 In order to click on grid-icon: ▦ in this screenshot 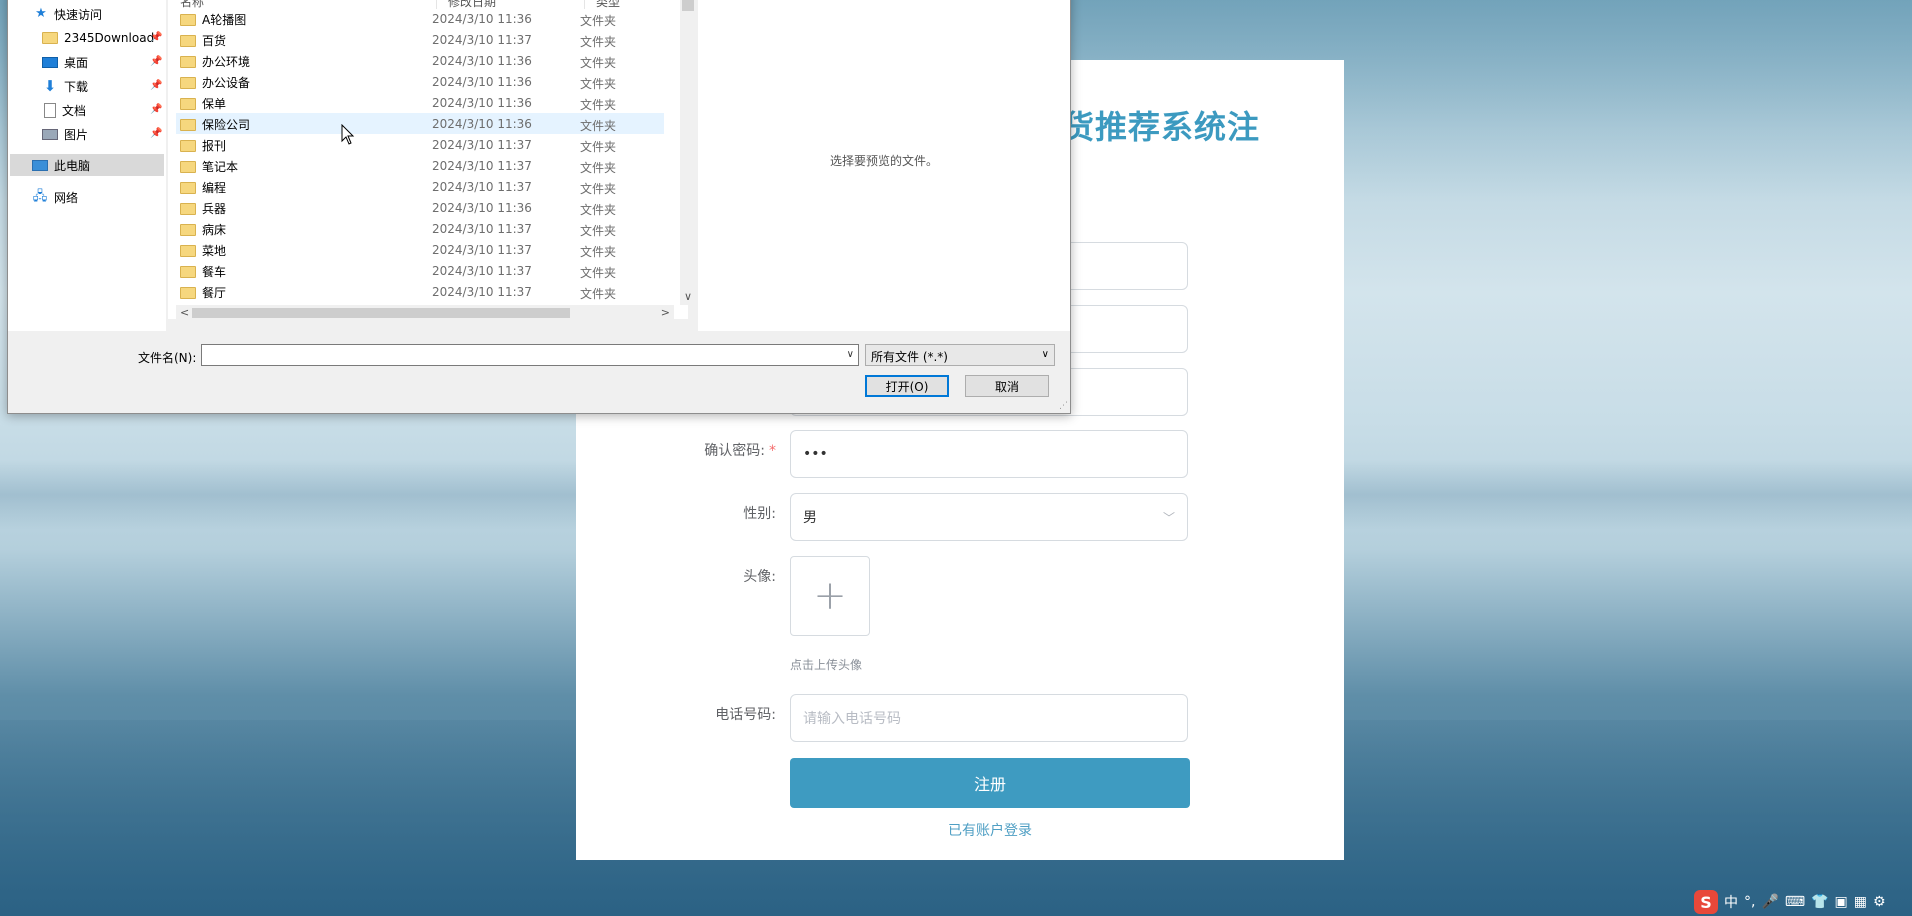, I will do `click(1860, 902)`.